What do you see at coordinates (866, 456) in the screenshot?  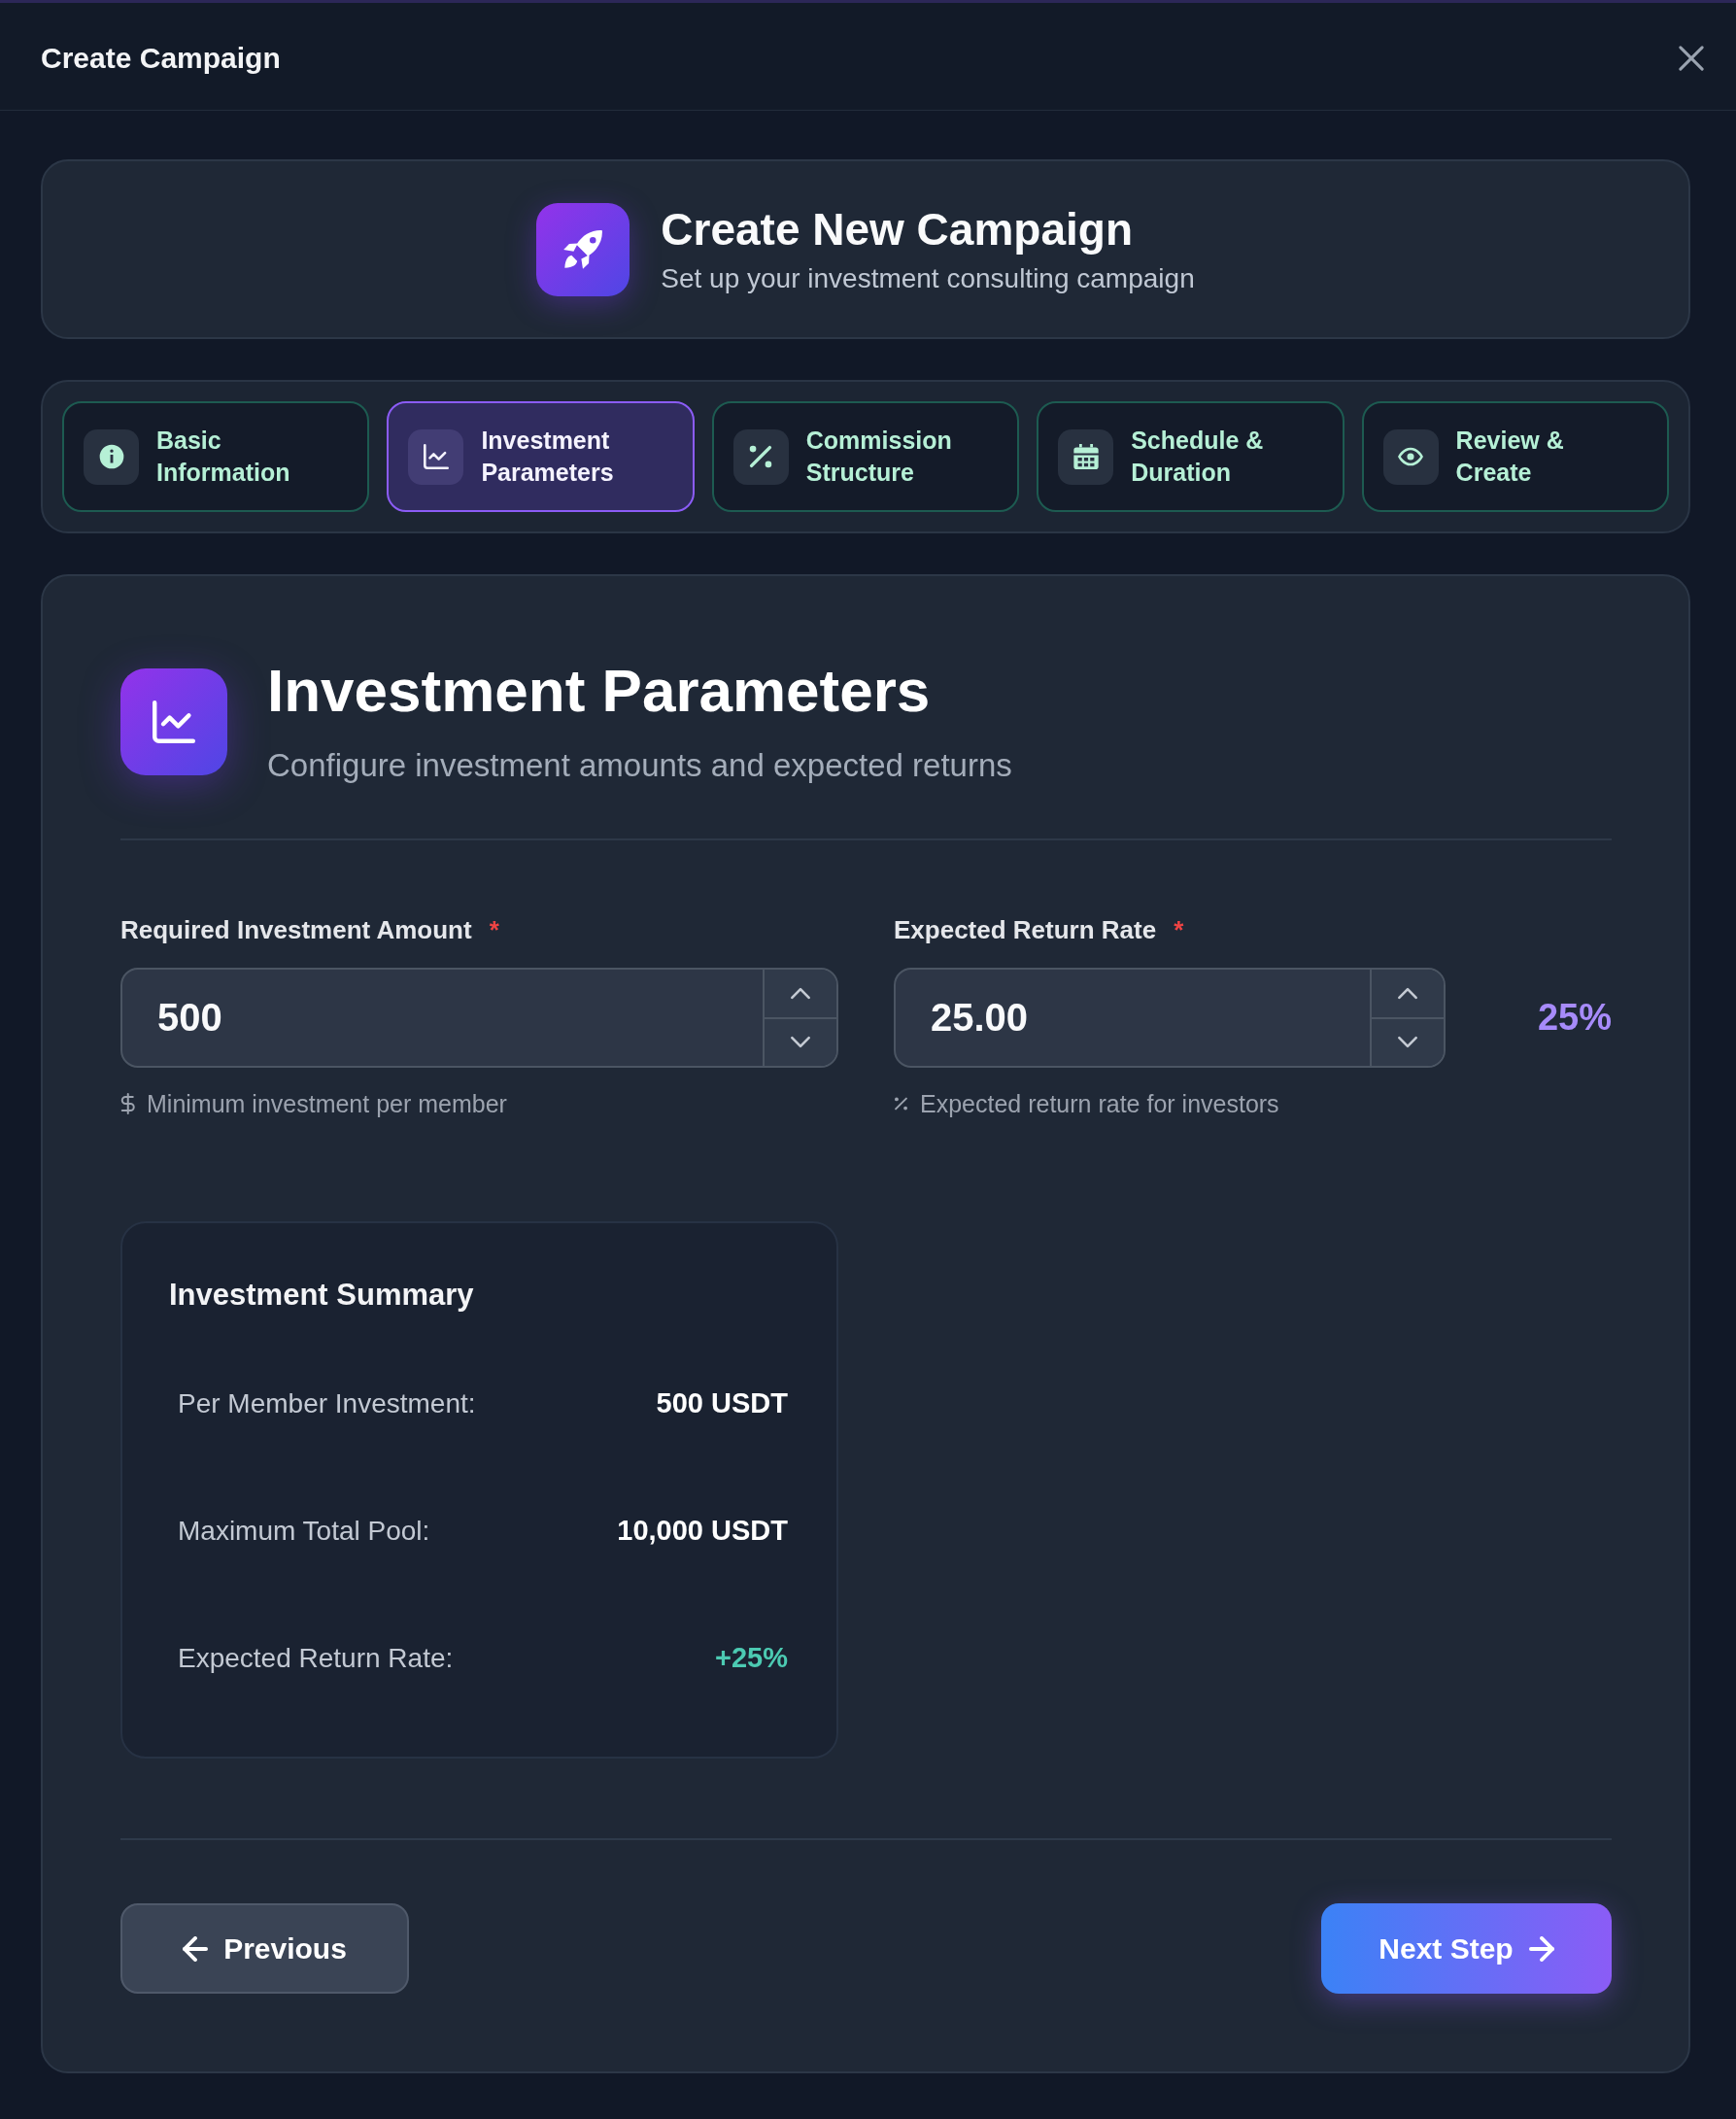 I see `step-tab: Commission Structure` at bounding box center [866, 456].